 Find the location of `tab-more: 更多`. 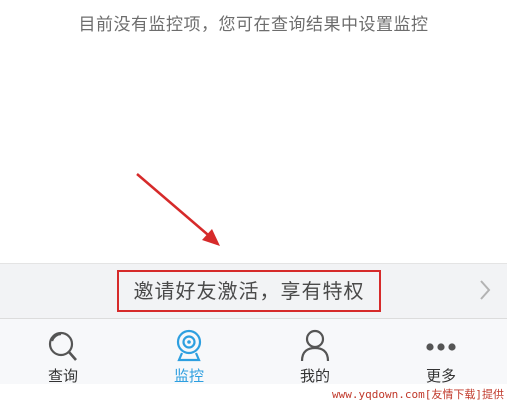

tab-more: 更多 is located at coordinates (441, 352).